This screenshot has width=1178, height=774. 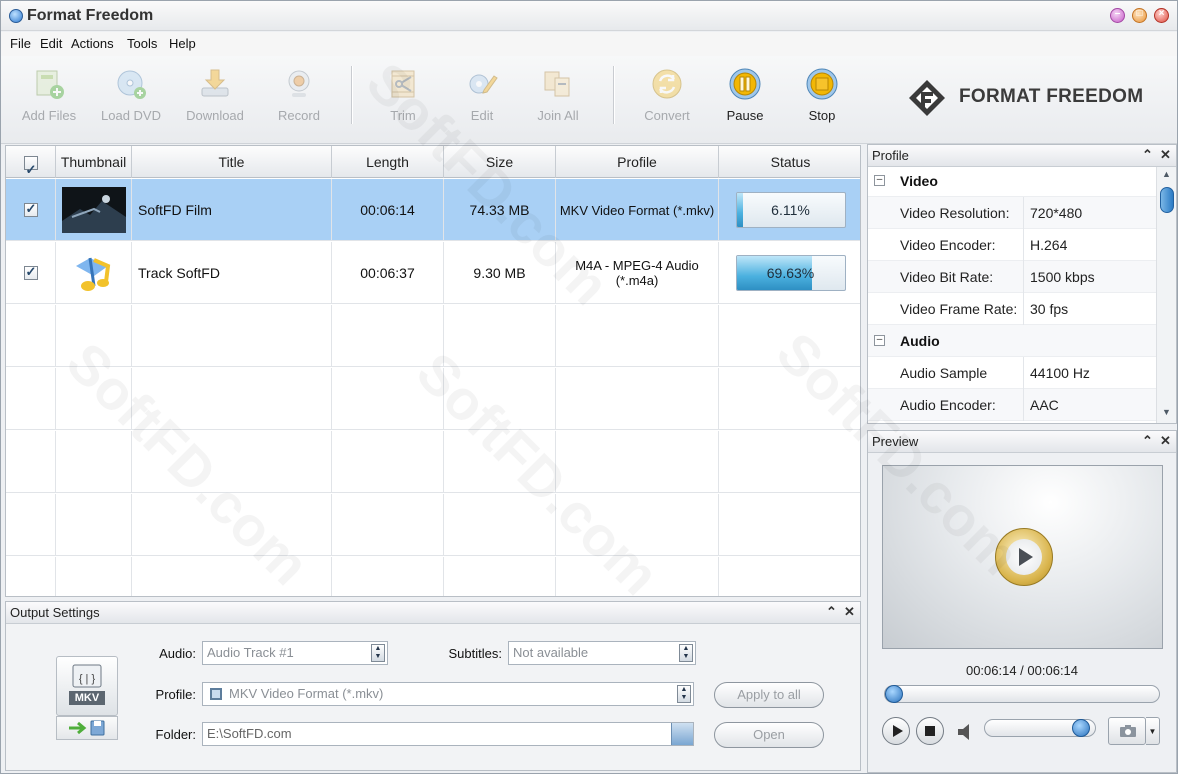 I want to click on convert-button: Convert, so click(x=667, y=96).